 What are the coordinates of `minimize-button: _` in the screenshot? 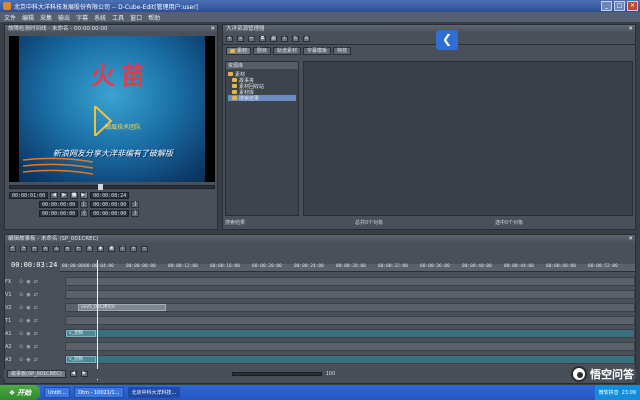 It's located at (606, 6).